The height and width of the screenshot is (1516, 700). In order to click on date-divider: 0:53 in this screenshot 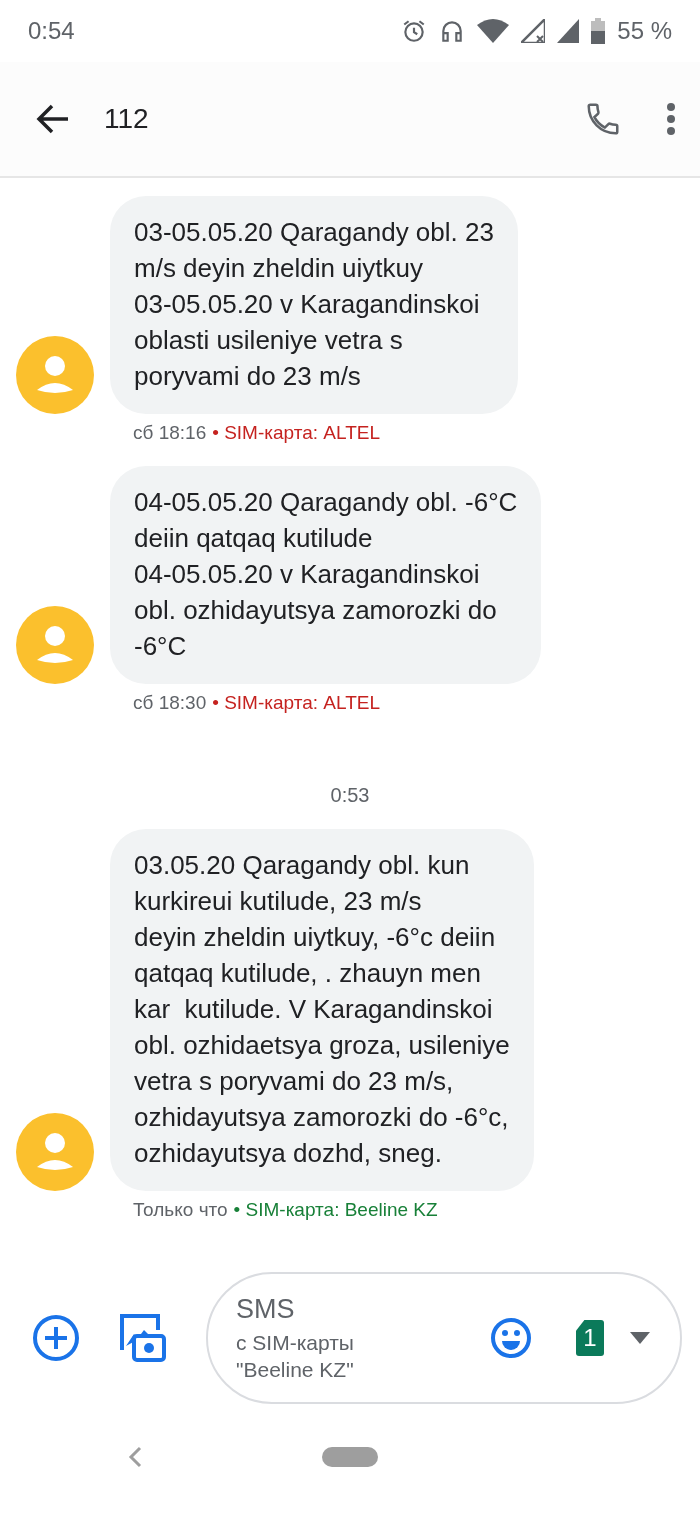, I will do `click(350, 795)`.